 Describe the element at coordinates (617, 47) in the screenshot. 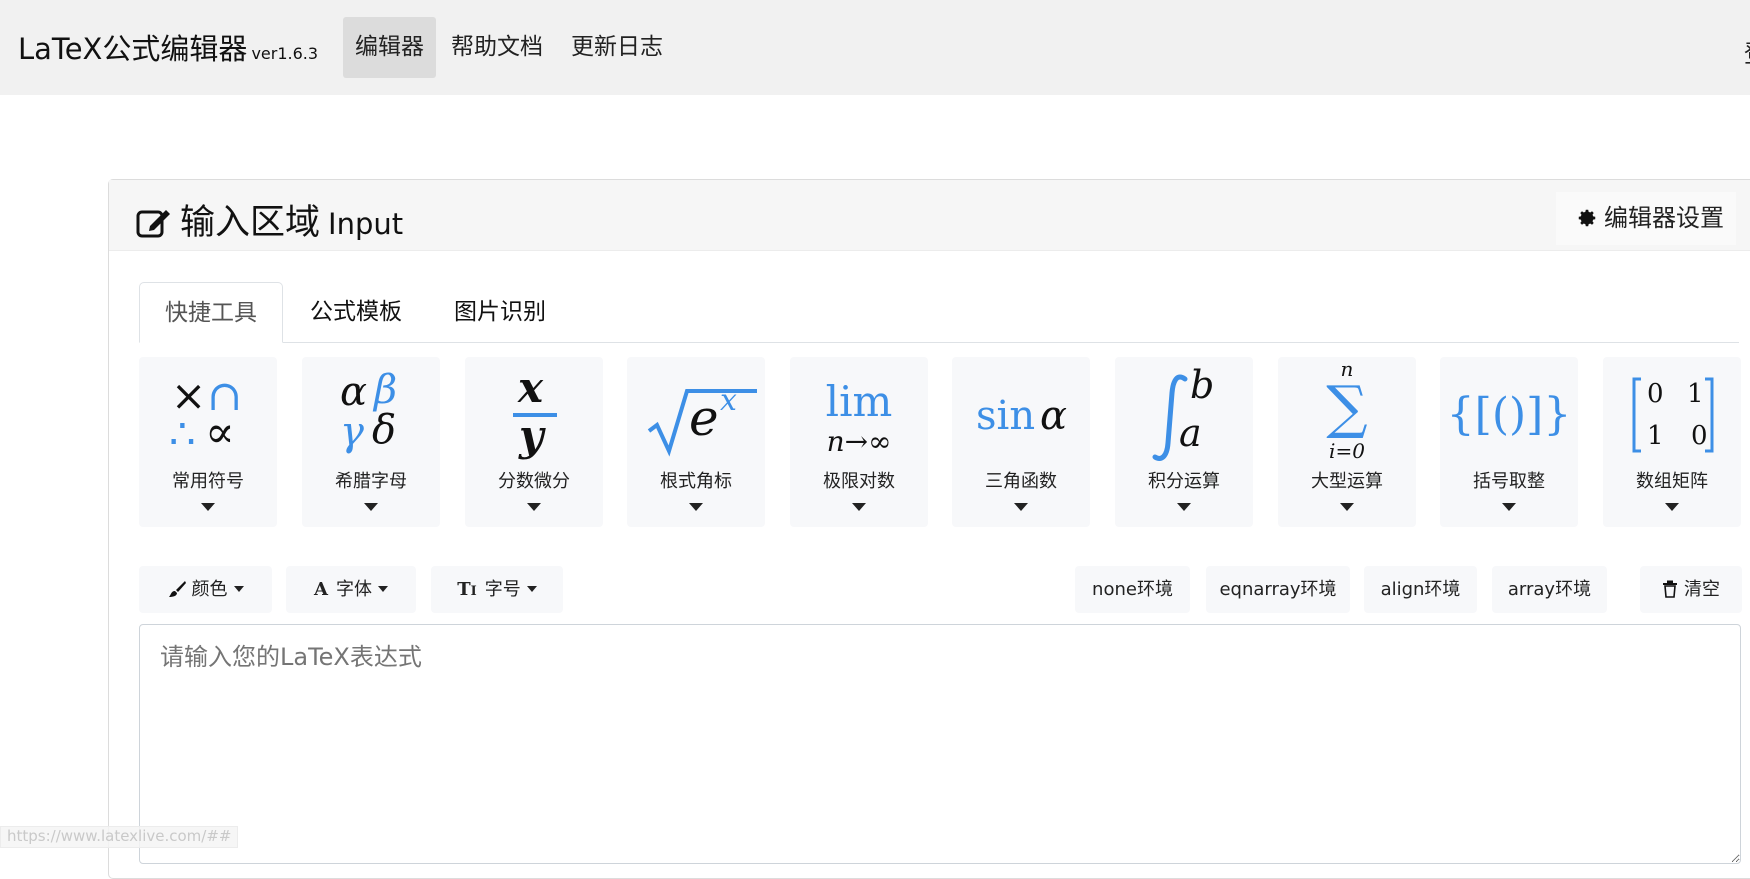

I see `nav-item-changelog: 更新日志` at that location.